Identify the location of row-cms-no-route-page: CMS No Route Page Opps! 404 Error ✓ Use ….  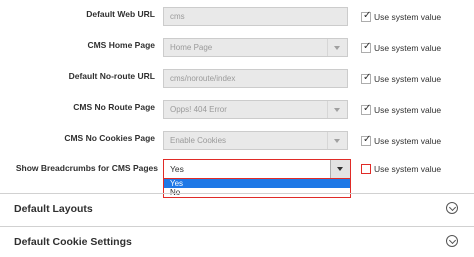
(237, 110).